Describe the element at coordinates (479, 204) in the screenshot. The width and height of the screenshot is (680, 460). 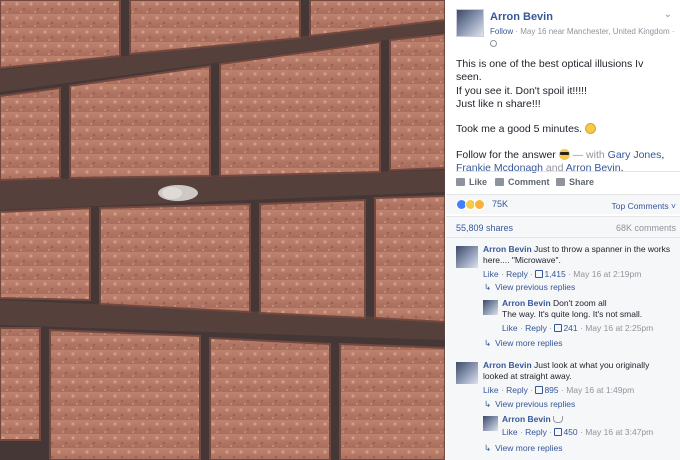
I see `wow-reaction-icon` at that location.